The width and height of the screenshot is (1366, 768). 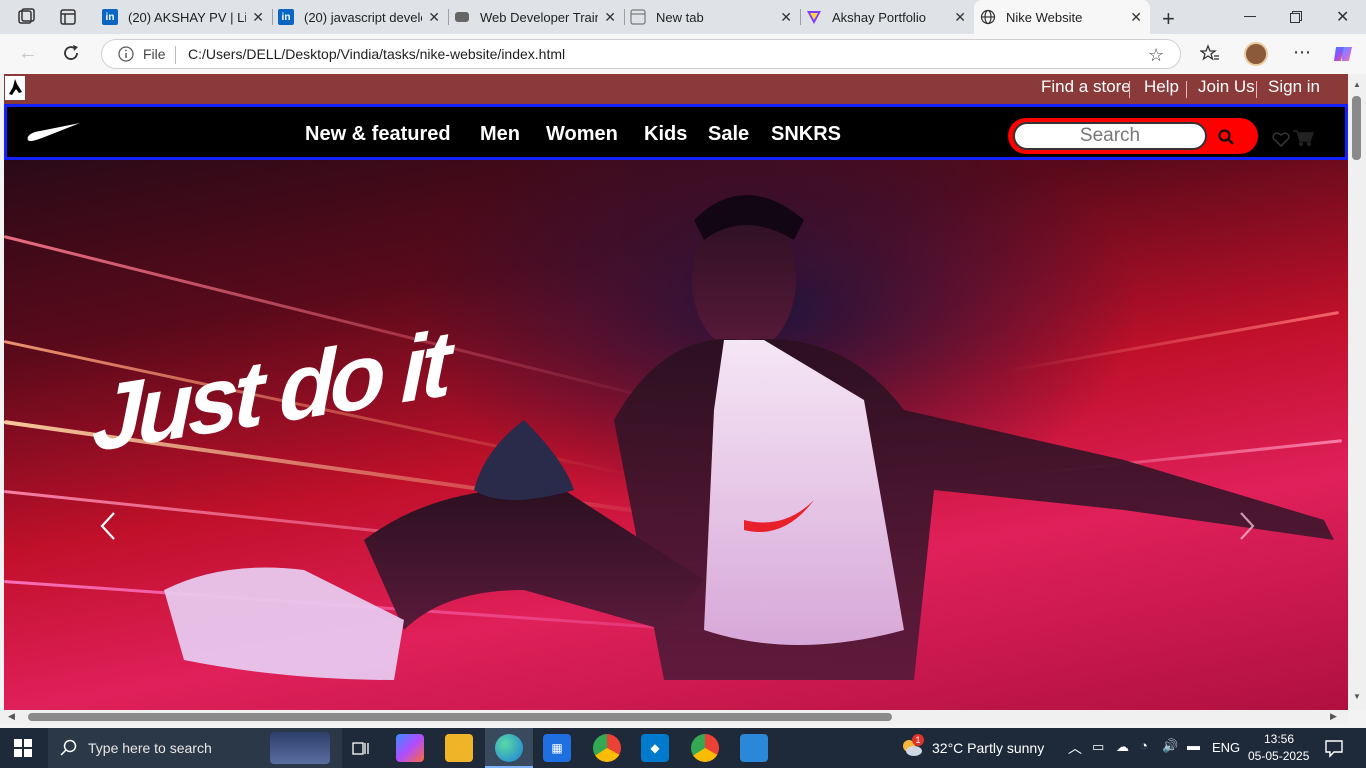 What do you see at coordinates (988, 748) in the screenshot?
I see `weather-text: 32°C Partly sunny` at bounding box center [988, 748].